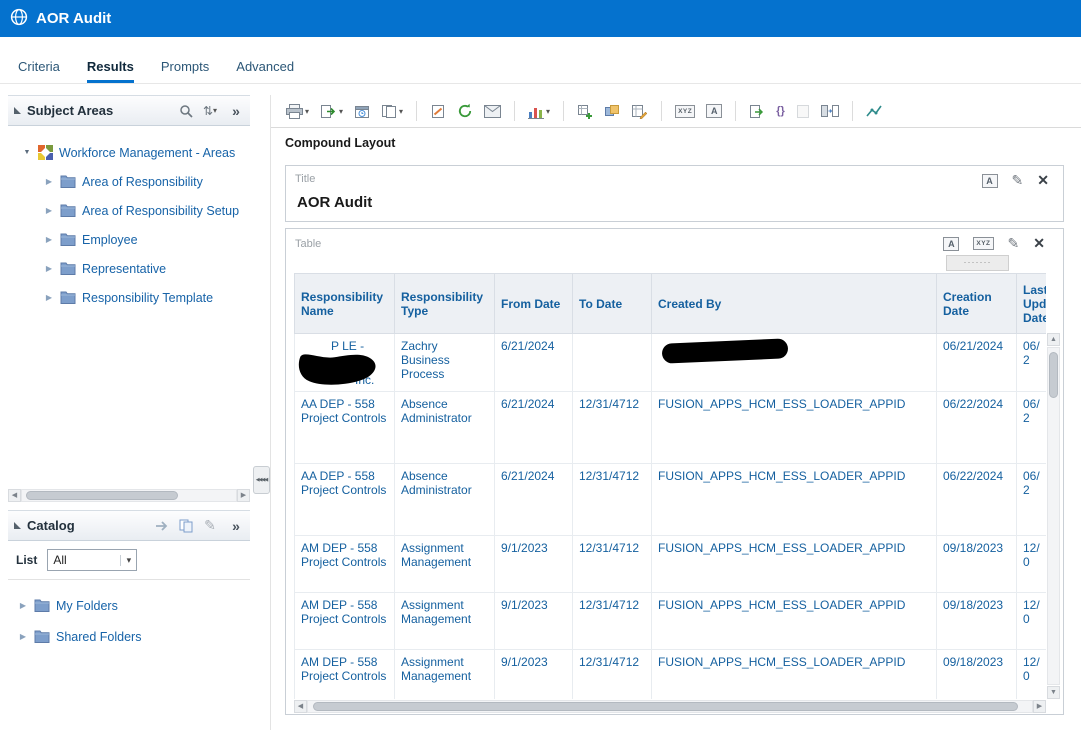 The image size is (1081, 730). I want to click on tree-root-label: Workforce Management - Areas, so click(147, 152).